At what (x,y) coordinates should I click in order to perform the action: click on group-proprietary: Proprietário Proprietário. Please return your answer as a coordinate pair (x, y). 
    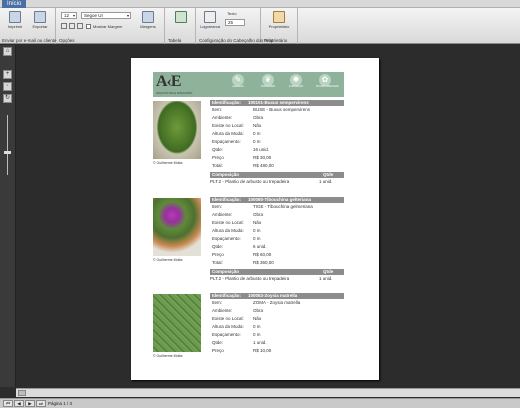
    Looking at the image, I should click on (280, 26).